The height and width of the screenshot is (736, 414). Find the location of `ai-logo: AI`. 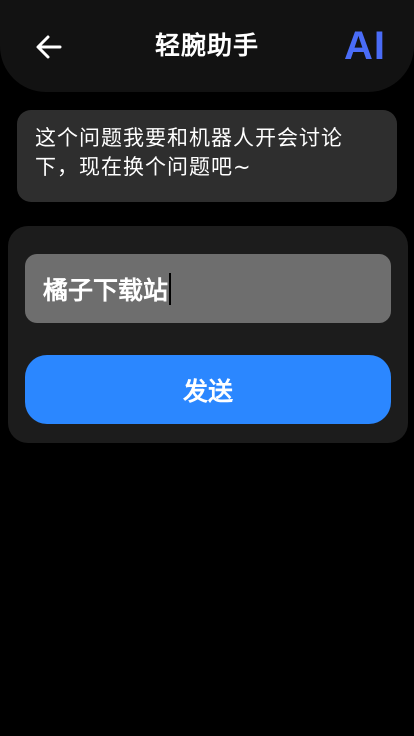

ai-logo: AI is located at coordinates (365, 46).